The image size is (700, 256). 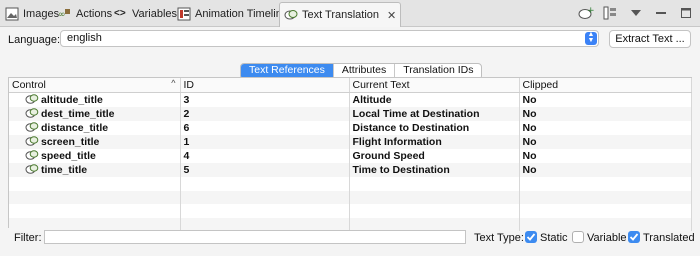 What do you see at coordinates (434, 170) in the screenshot?
I see `cell-current-text: Time to Destination` at bounding box center [434, 170].